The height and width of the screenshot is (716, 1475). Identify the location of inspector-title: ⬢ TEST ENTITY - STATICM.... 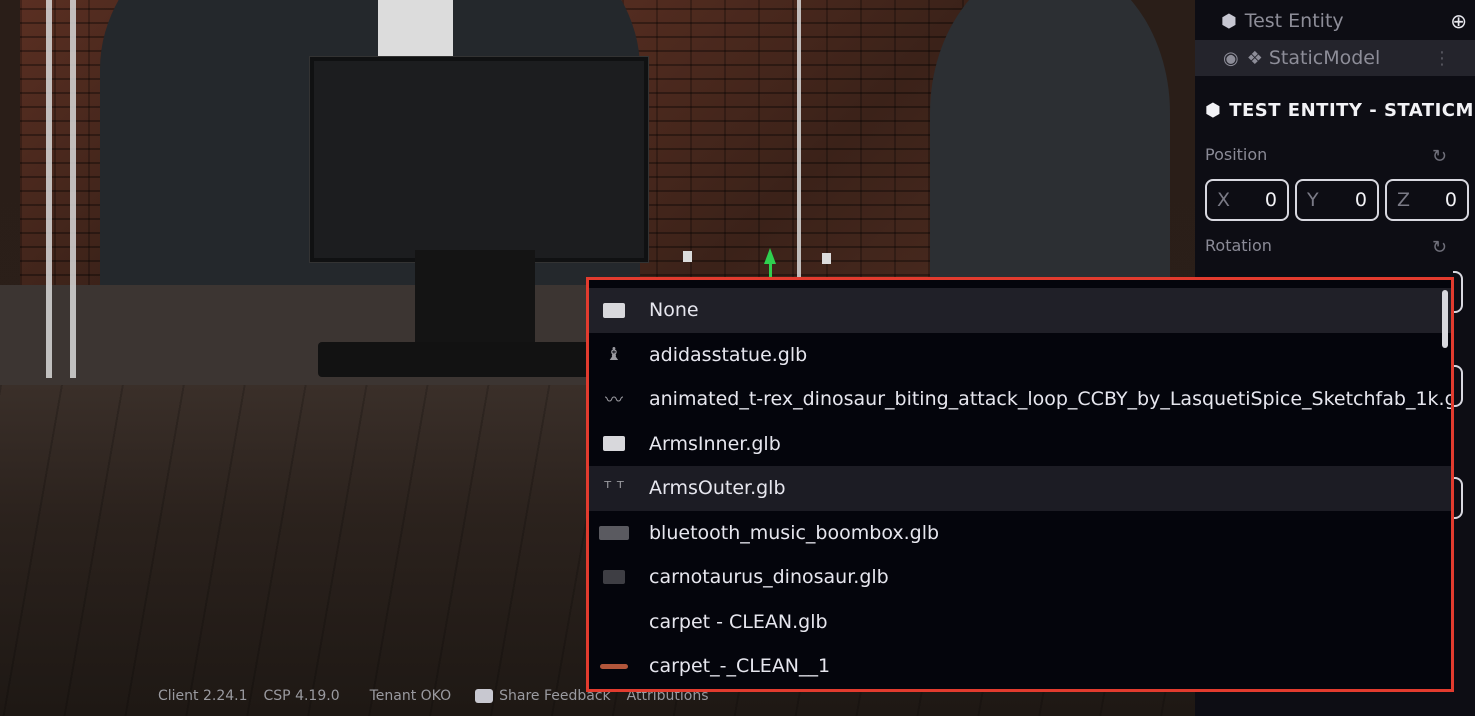
(1340, 110).